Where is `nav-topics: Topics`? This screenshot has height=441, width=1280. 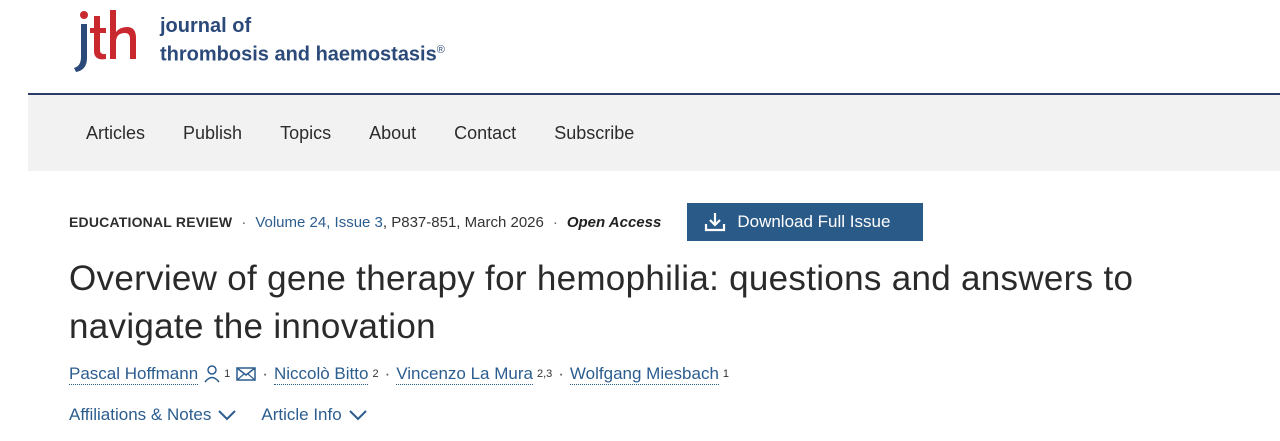 nav-topics: Topics is located at coordinates (305, 133).